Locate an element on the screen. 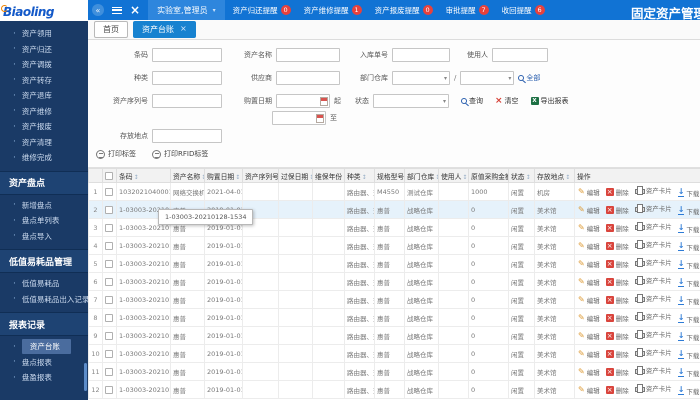  menu-icon is located at coordinates (117, 10).